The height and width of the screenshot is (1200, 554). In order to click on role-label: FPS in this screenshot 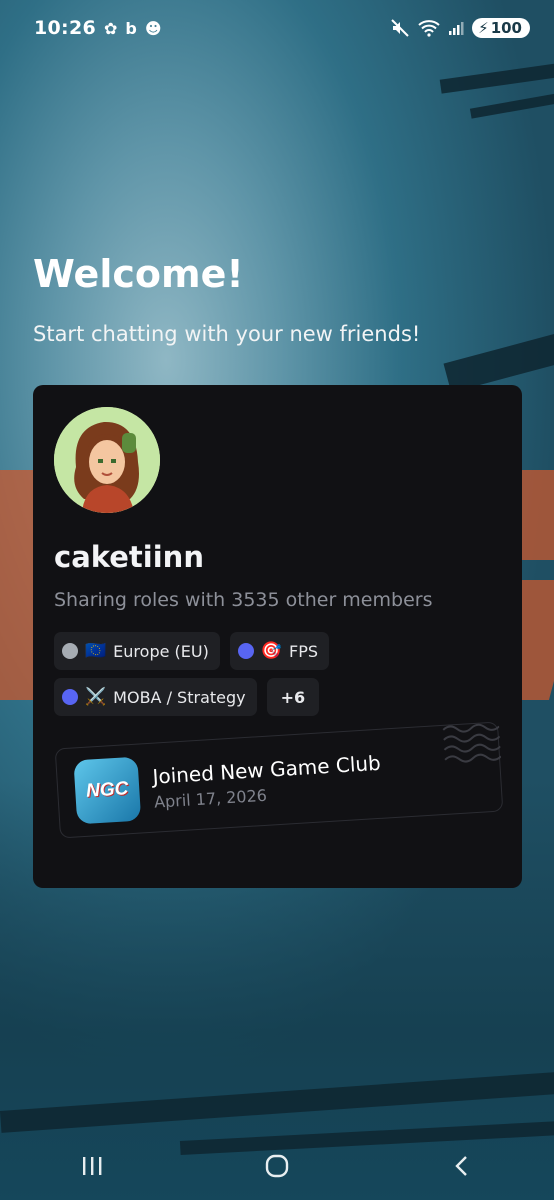, I will do `click(304, 651)`.